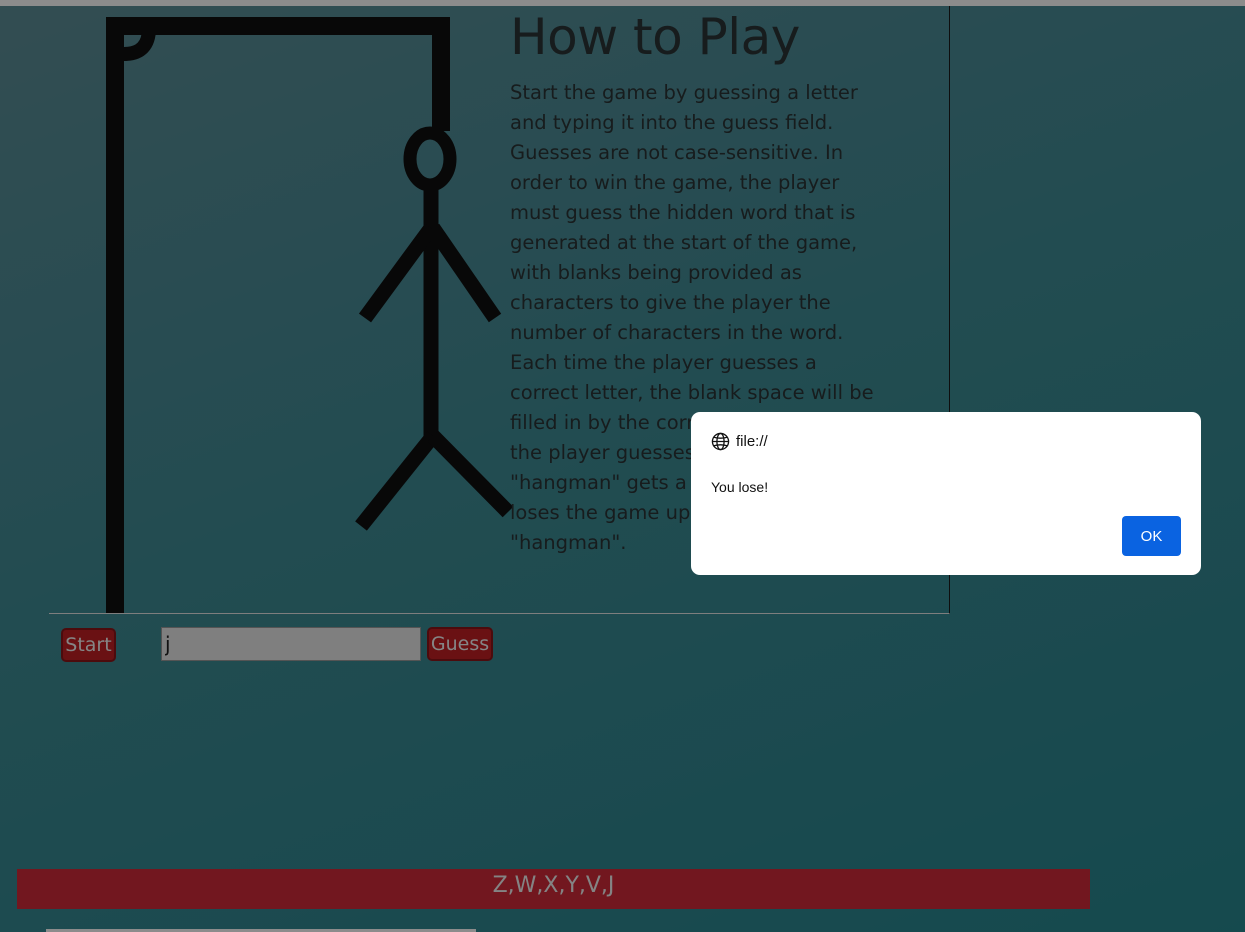 Image resolution: width=1245 pixels, height=932 pixels. I want to click on dialog-origin: file://, so click(739, 441).